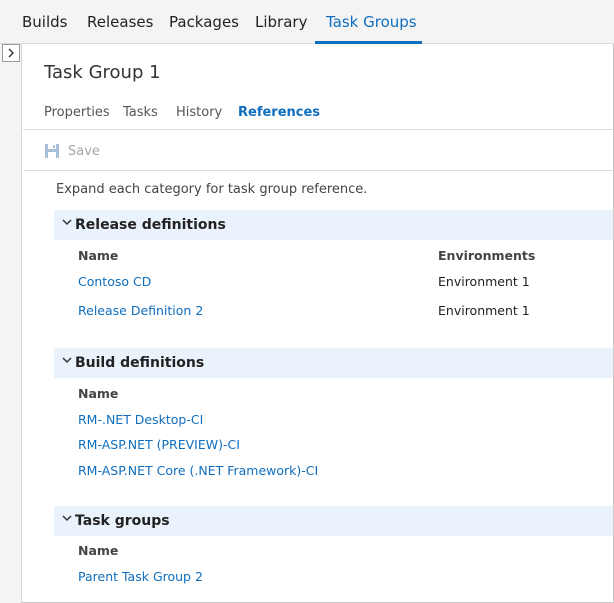 The height and width of the screenshot is (603, 614). I want to click on build-definition-link: RM-ASP.NET (PREVIEW)-CI, so click(159, 444).